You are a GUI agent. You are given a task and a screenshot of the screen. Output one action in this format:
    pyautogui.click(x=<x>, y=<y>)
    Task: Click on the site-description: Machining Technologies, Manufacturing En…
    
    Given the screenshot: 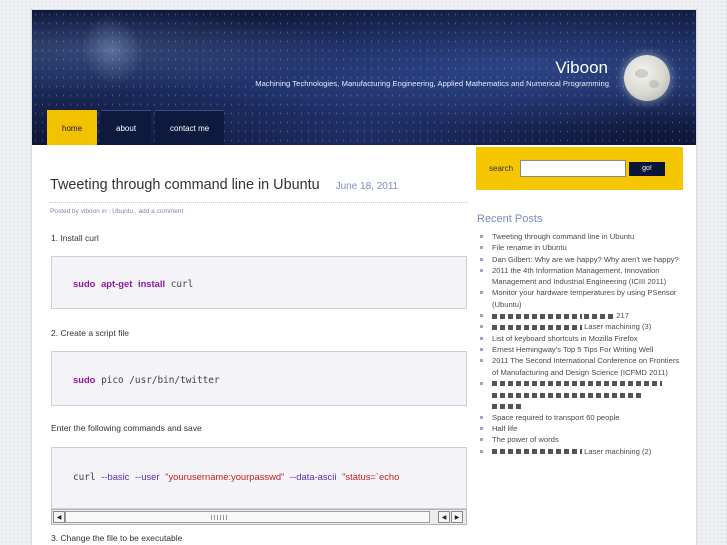 What is the action you would take?
    pyautogui.click(x=432, y=83)
    